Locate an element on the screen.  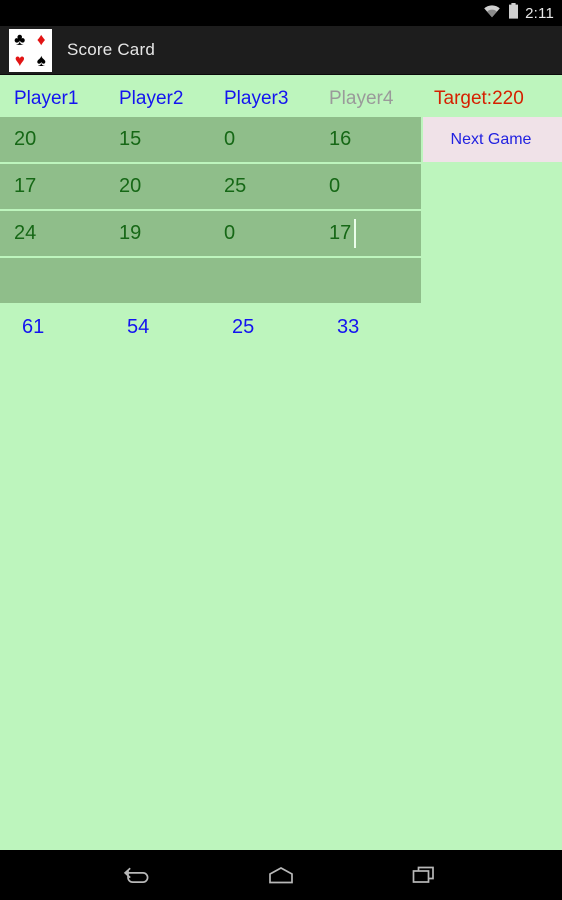
battery-full-icon is located at coordinates (513, 13).